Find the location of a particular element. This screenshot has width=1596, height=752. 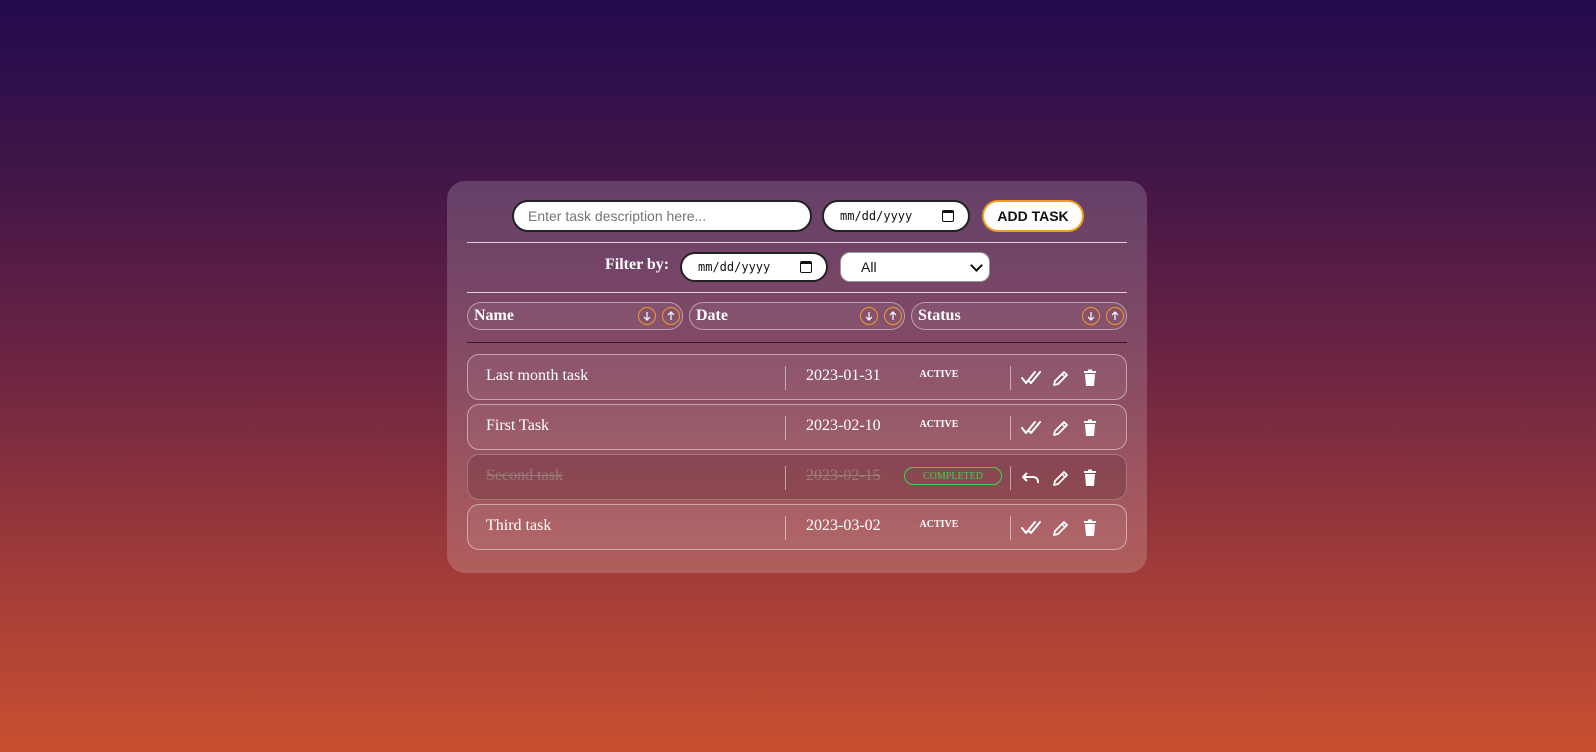

header-status-label: Status is located at coordinates (939, 315).